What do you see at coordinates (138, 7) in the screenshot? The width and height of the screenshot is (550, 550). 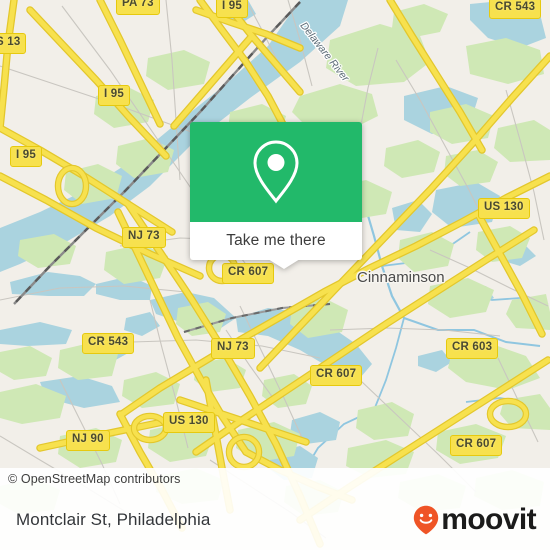 I see `road-shield: PA 73` at bounding box center [138, 7].